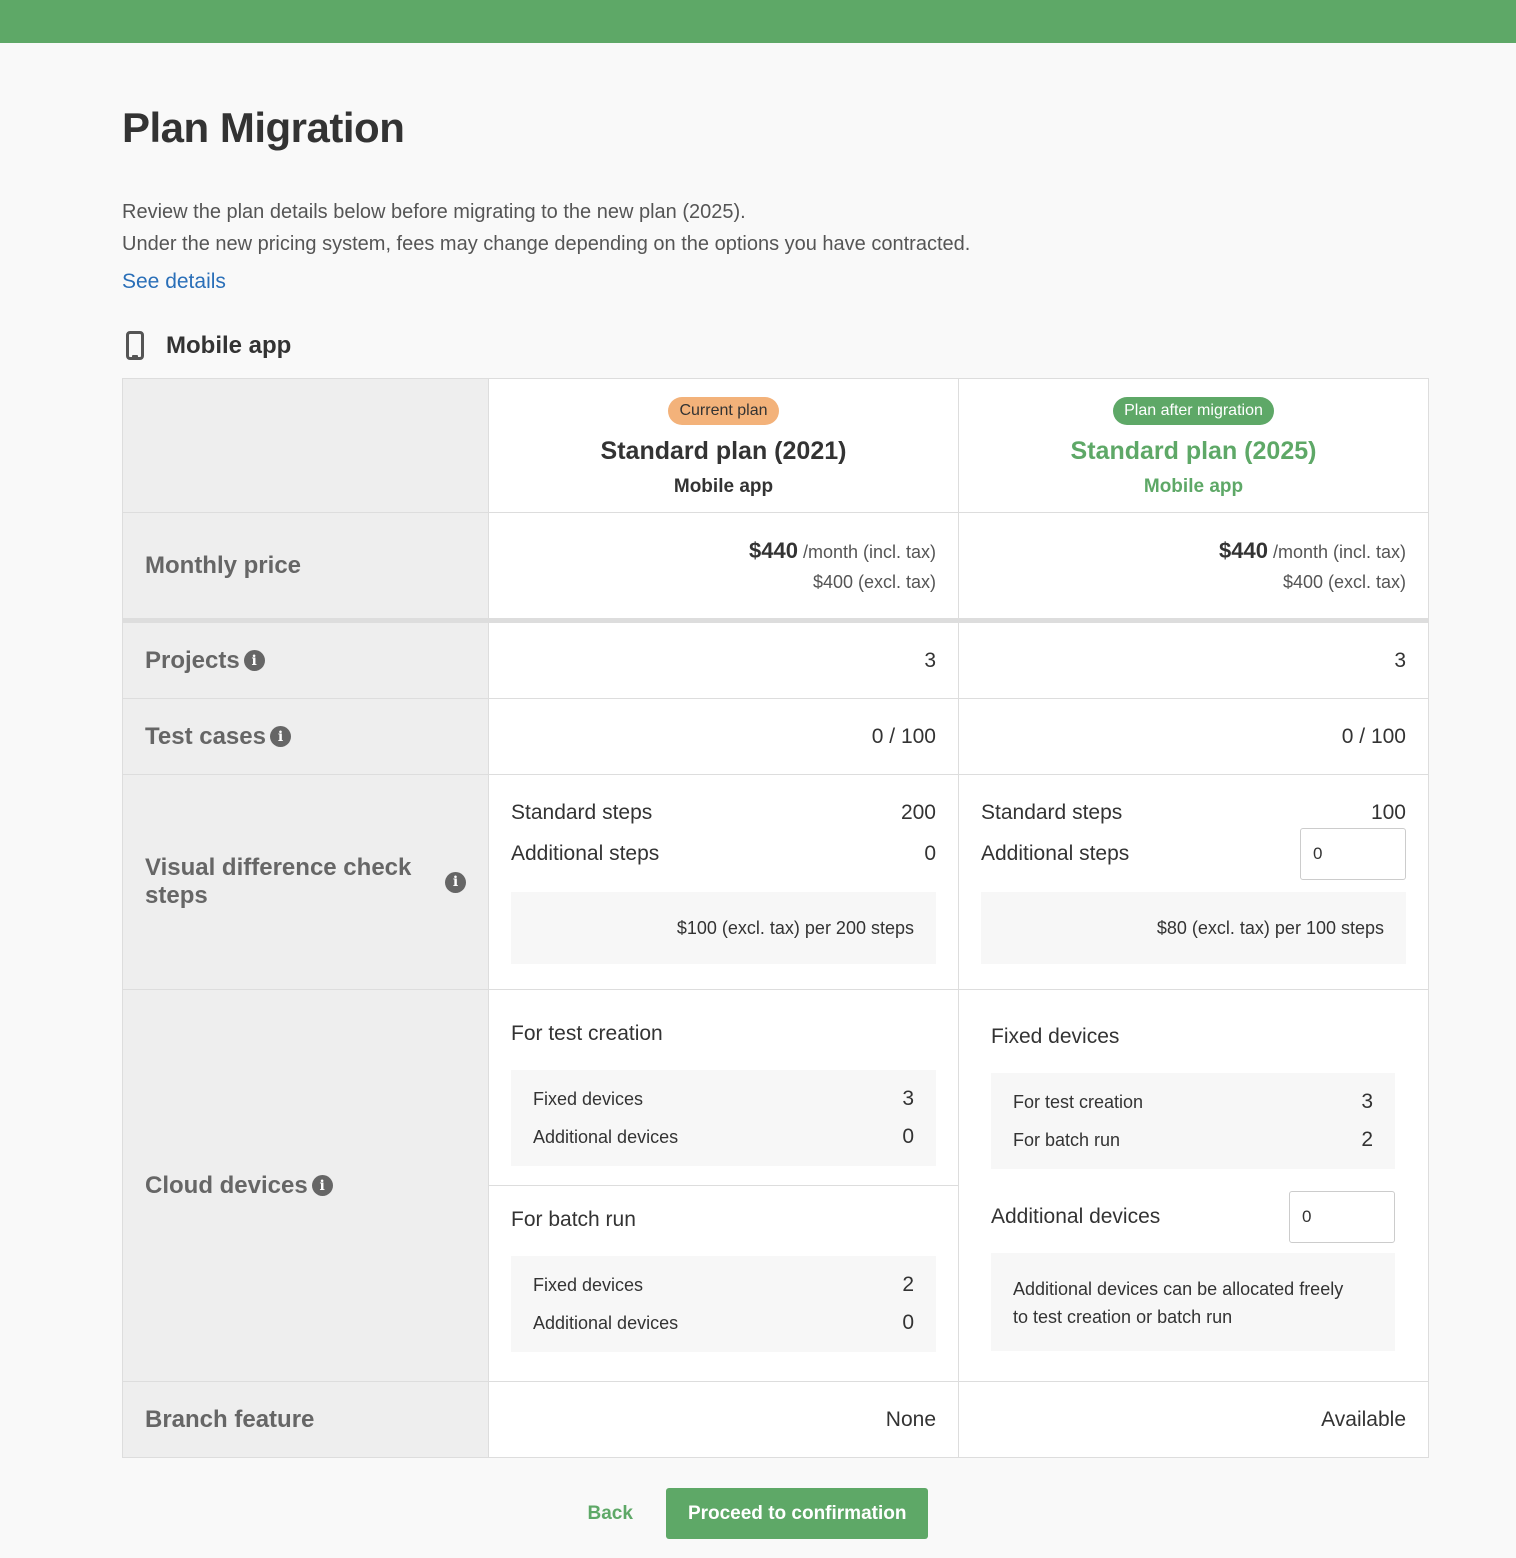 This screenshot has height=1558, width=1516. What do you see at coordinates (174, 282) in the screenshot?
I see `see-details-link: See details` at bounding box center [174, 282].